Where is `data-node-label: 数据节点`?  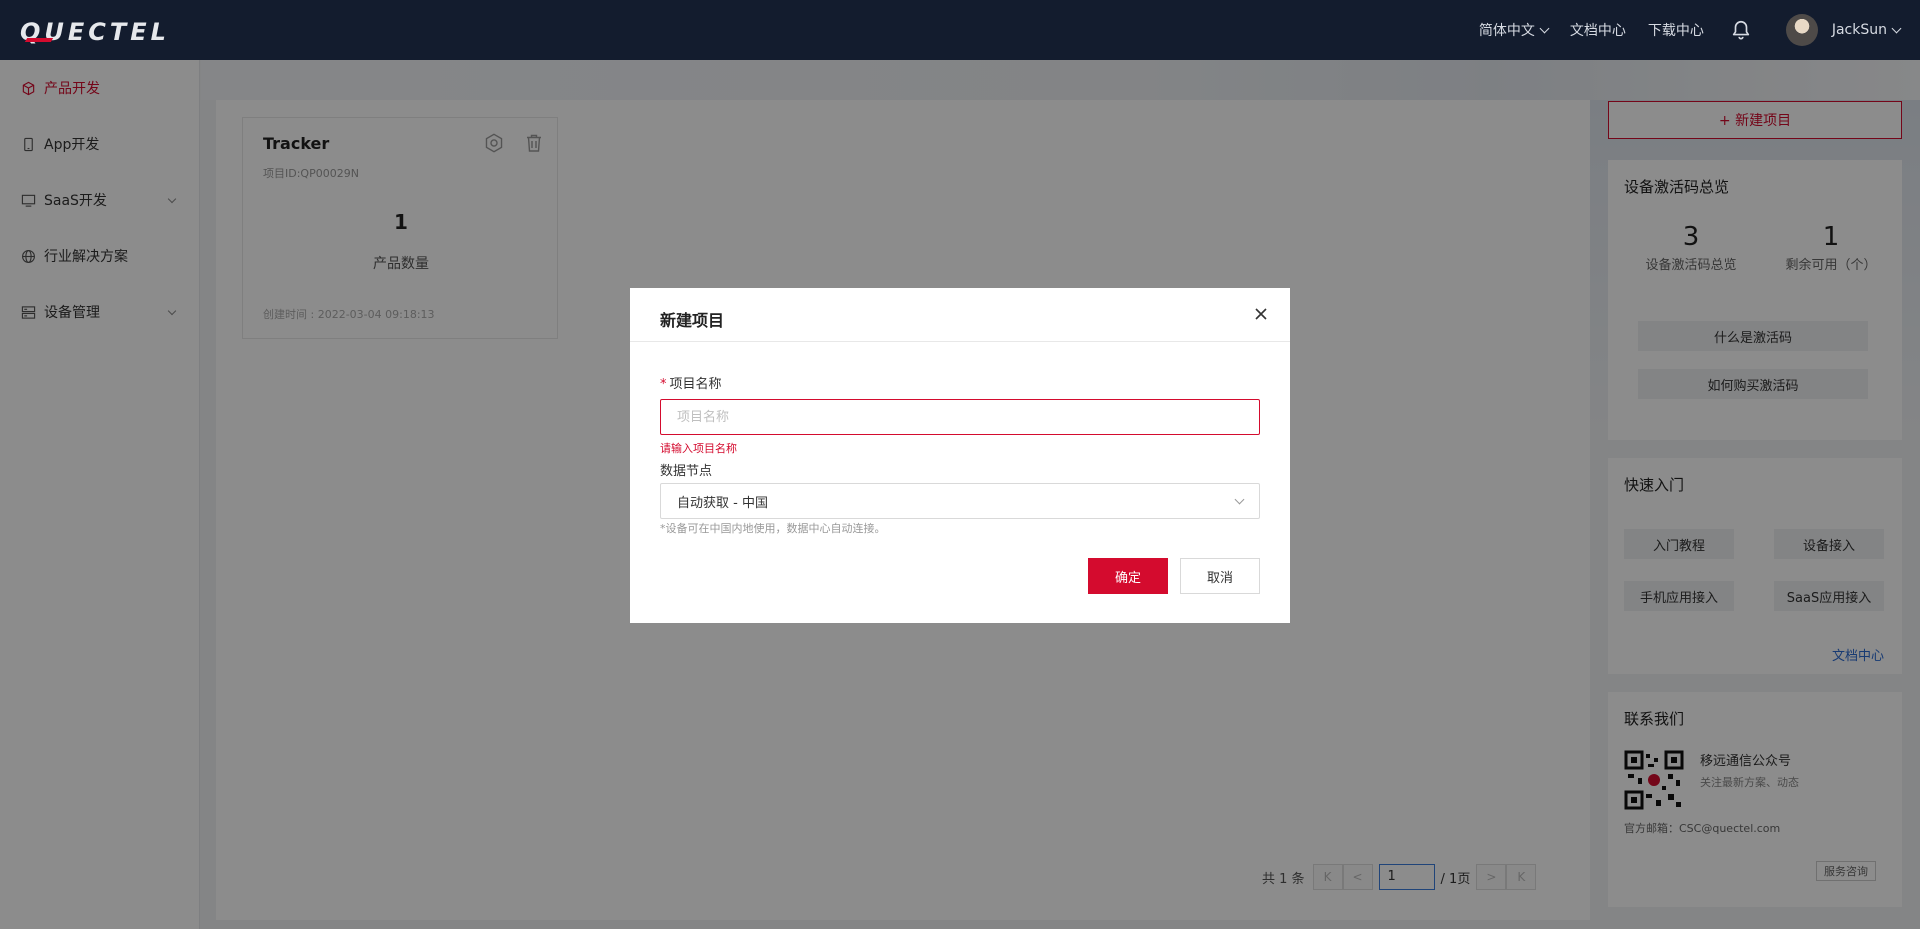
data-node-label: 数据节点 is located at coordinates (686, 471).